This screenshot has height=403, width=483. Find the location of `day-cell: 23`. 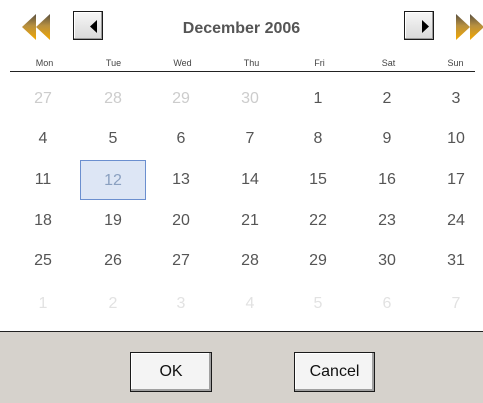

day-cell: 23 is located at coordinates (387, 221).